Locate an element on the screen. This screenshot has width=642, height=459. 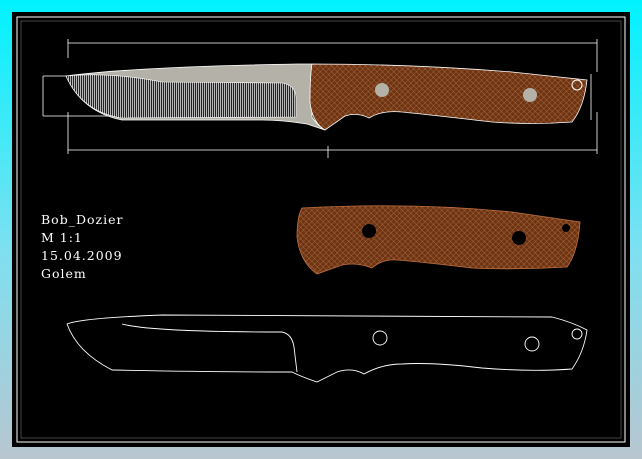
designer-label: Bob_Dozier is located at coordinates (82, 219).